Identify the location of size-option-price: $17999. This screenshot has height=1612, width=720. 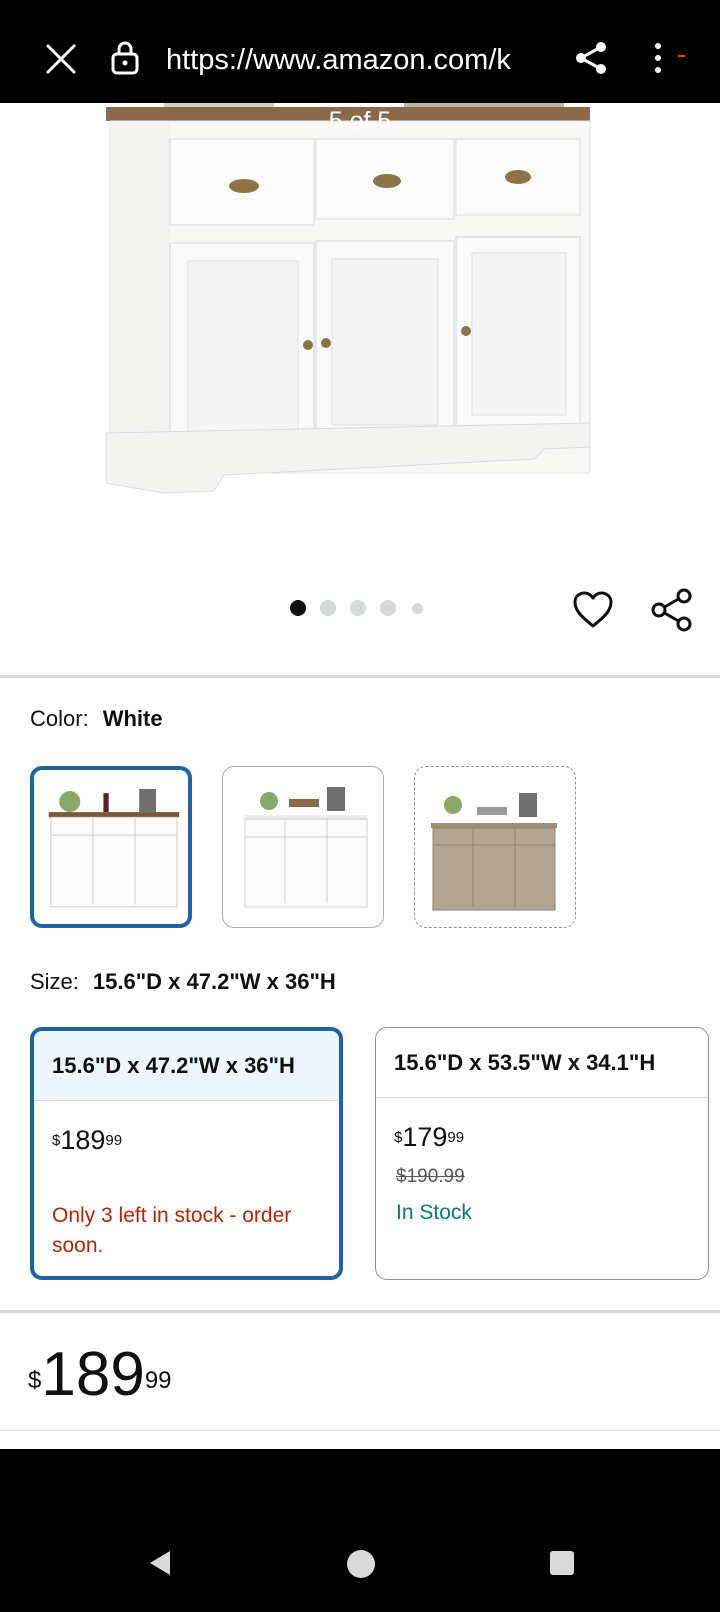
(429, 1137).